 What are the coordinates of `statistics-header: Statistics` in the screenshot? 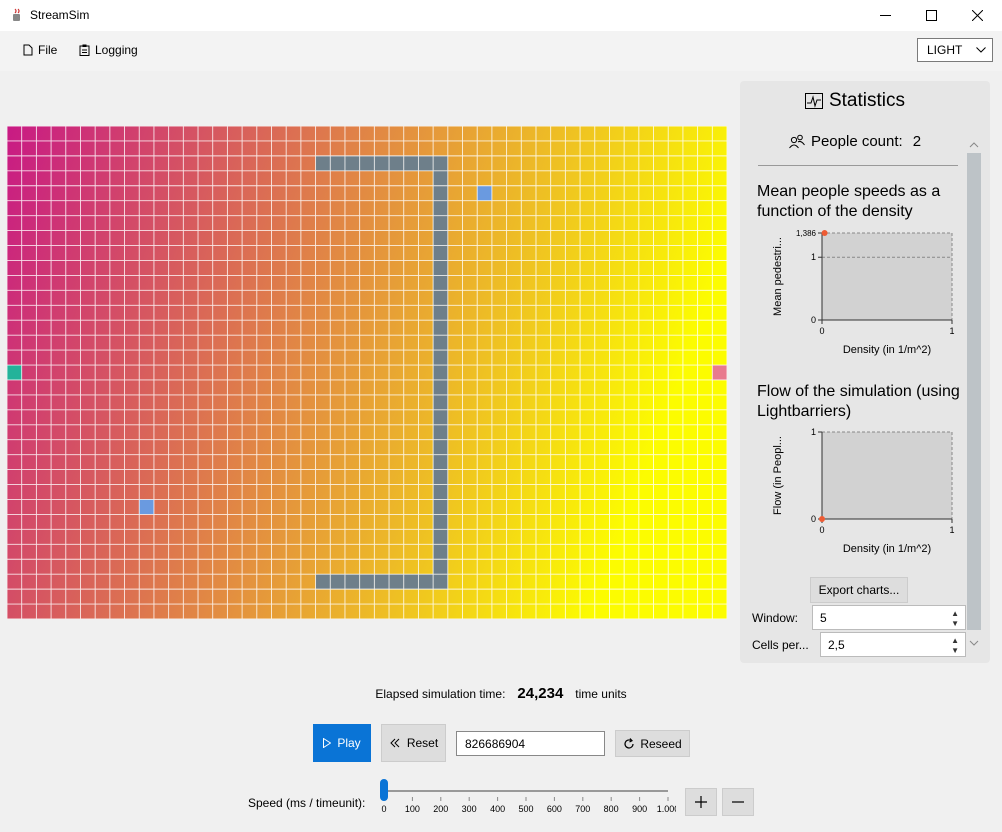 It's located at (855, 101).